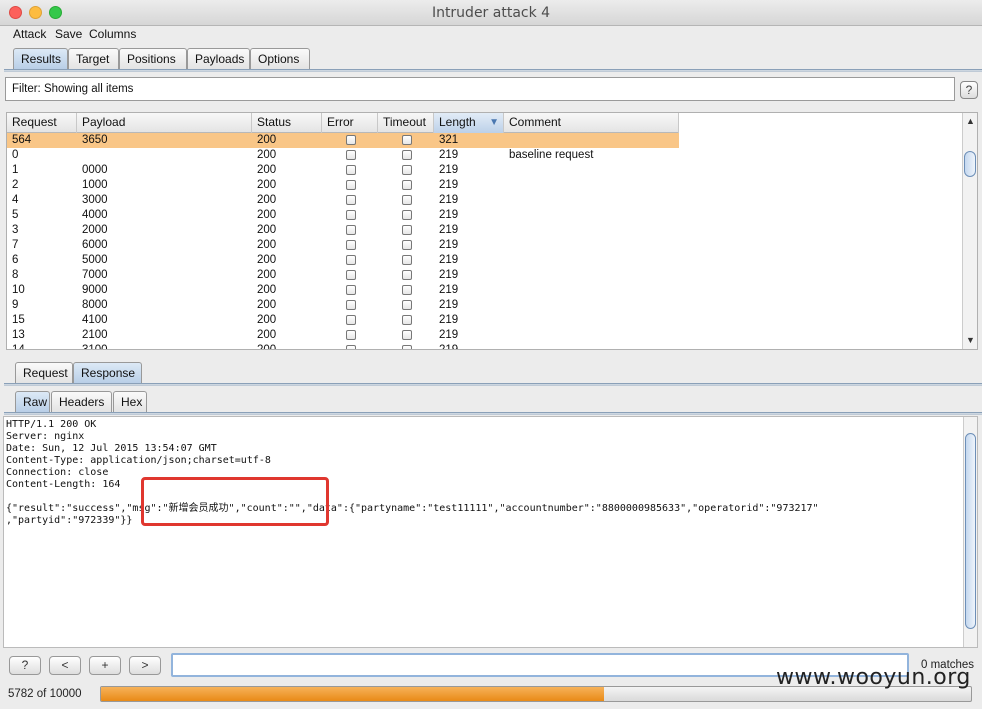 The width and height of the screenshot is (982, 709). What do you see at coordinates (44, 373) in the screenshot?
I see `tab-request: Request` at bounding box center [44, 373].